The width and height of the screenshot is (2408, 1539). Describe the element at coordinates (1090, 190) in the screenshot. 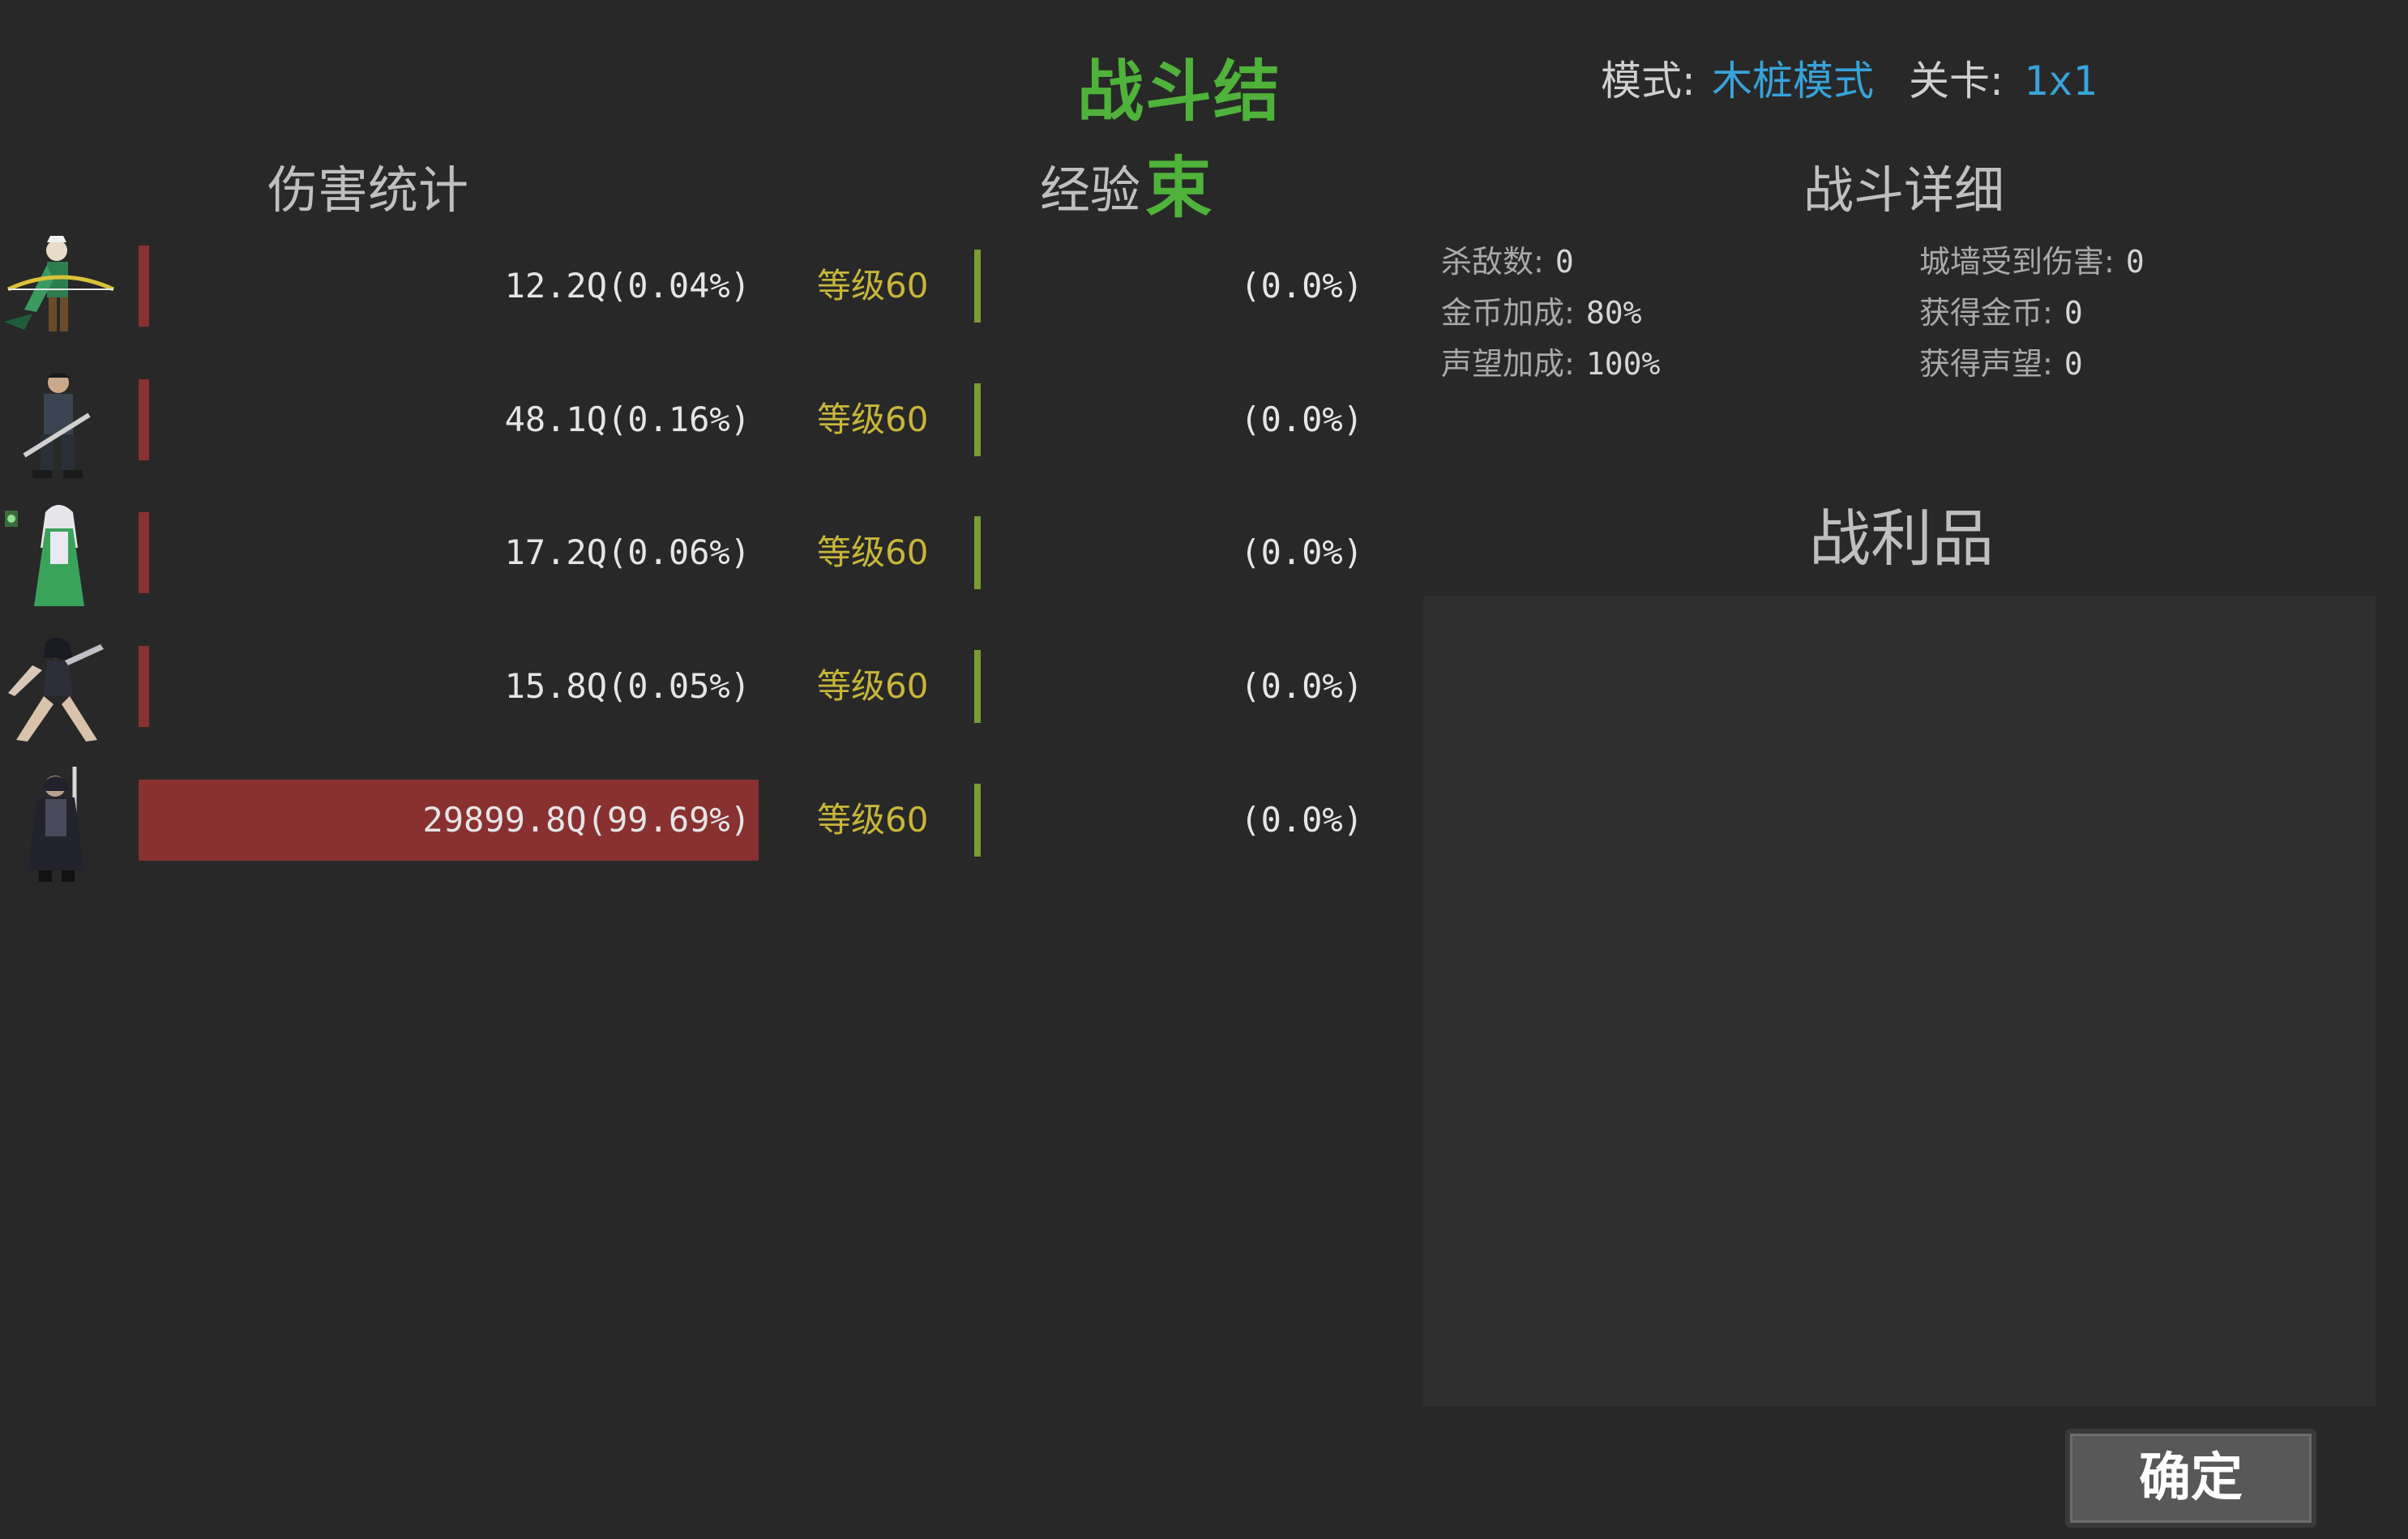

I see `experience-title: 经验` at that location.